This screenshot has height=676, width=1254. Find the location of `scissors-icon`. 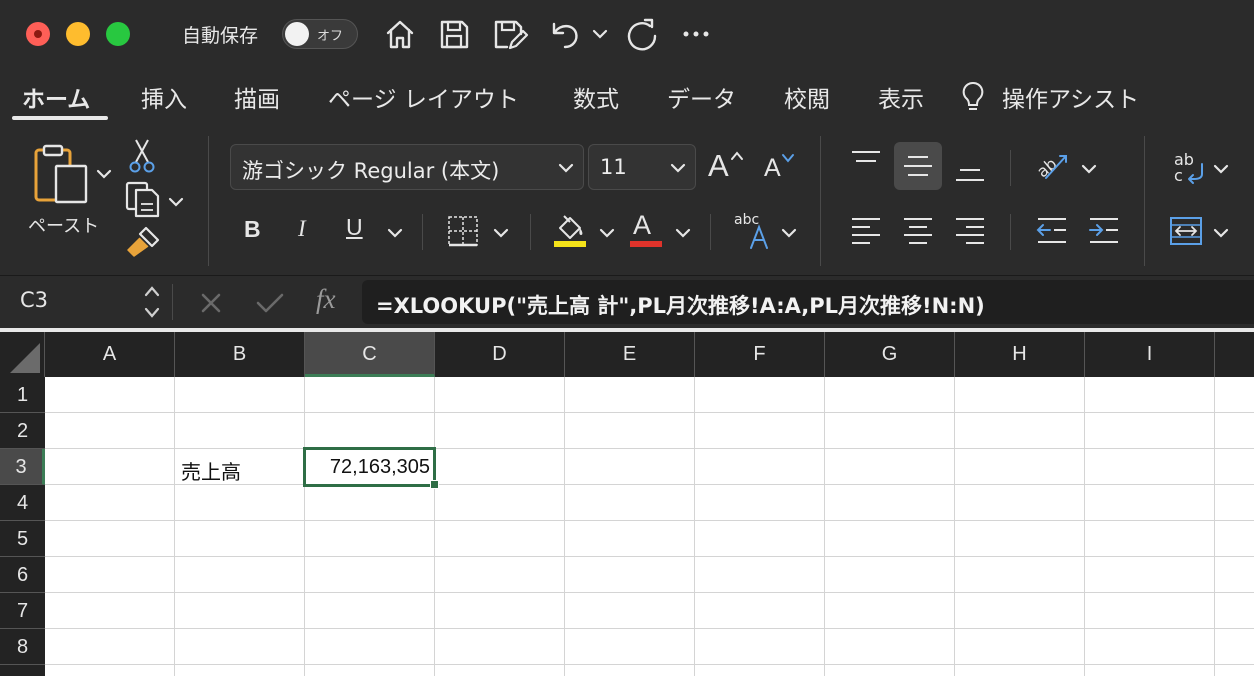

scissors-icon is located at coordinates (142, 156).